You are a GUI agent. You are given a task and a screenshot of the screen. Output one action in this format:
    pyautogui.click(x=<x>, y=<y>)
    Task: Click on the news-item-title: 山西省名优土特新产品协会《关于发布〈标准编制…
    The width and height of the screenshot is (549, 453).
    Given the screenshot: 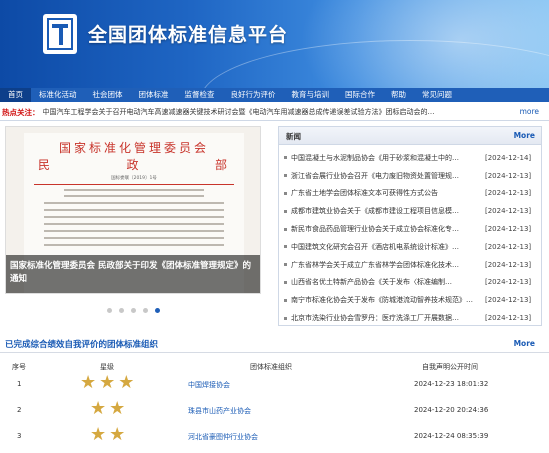 What is the action you would take?
    pyautogui.click(x=387, y=282)
    